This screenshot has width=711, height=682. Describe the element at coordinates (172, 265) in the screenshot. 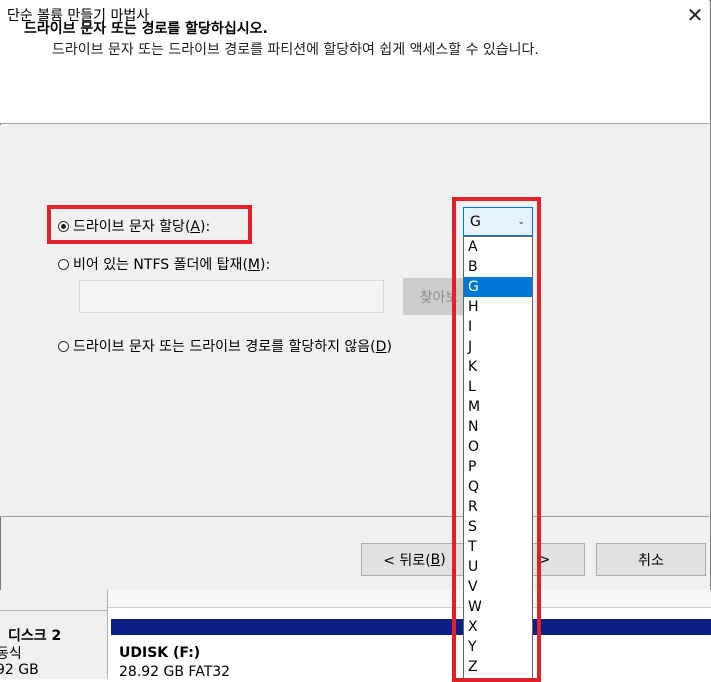

I see `mount-folder-label: 비어 있는 NTFS 폴더에 탑재(M):` at that location.